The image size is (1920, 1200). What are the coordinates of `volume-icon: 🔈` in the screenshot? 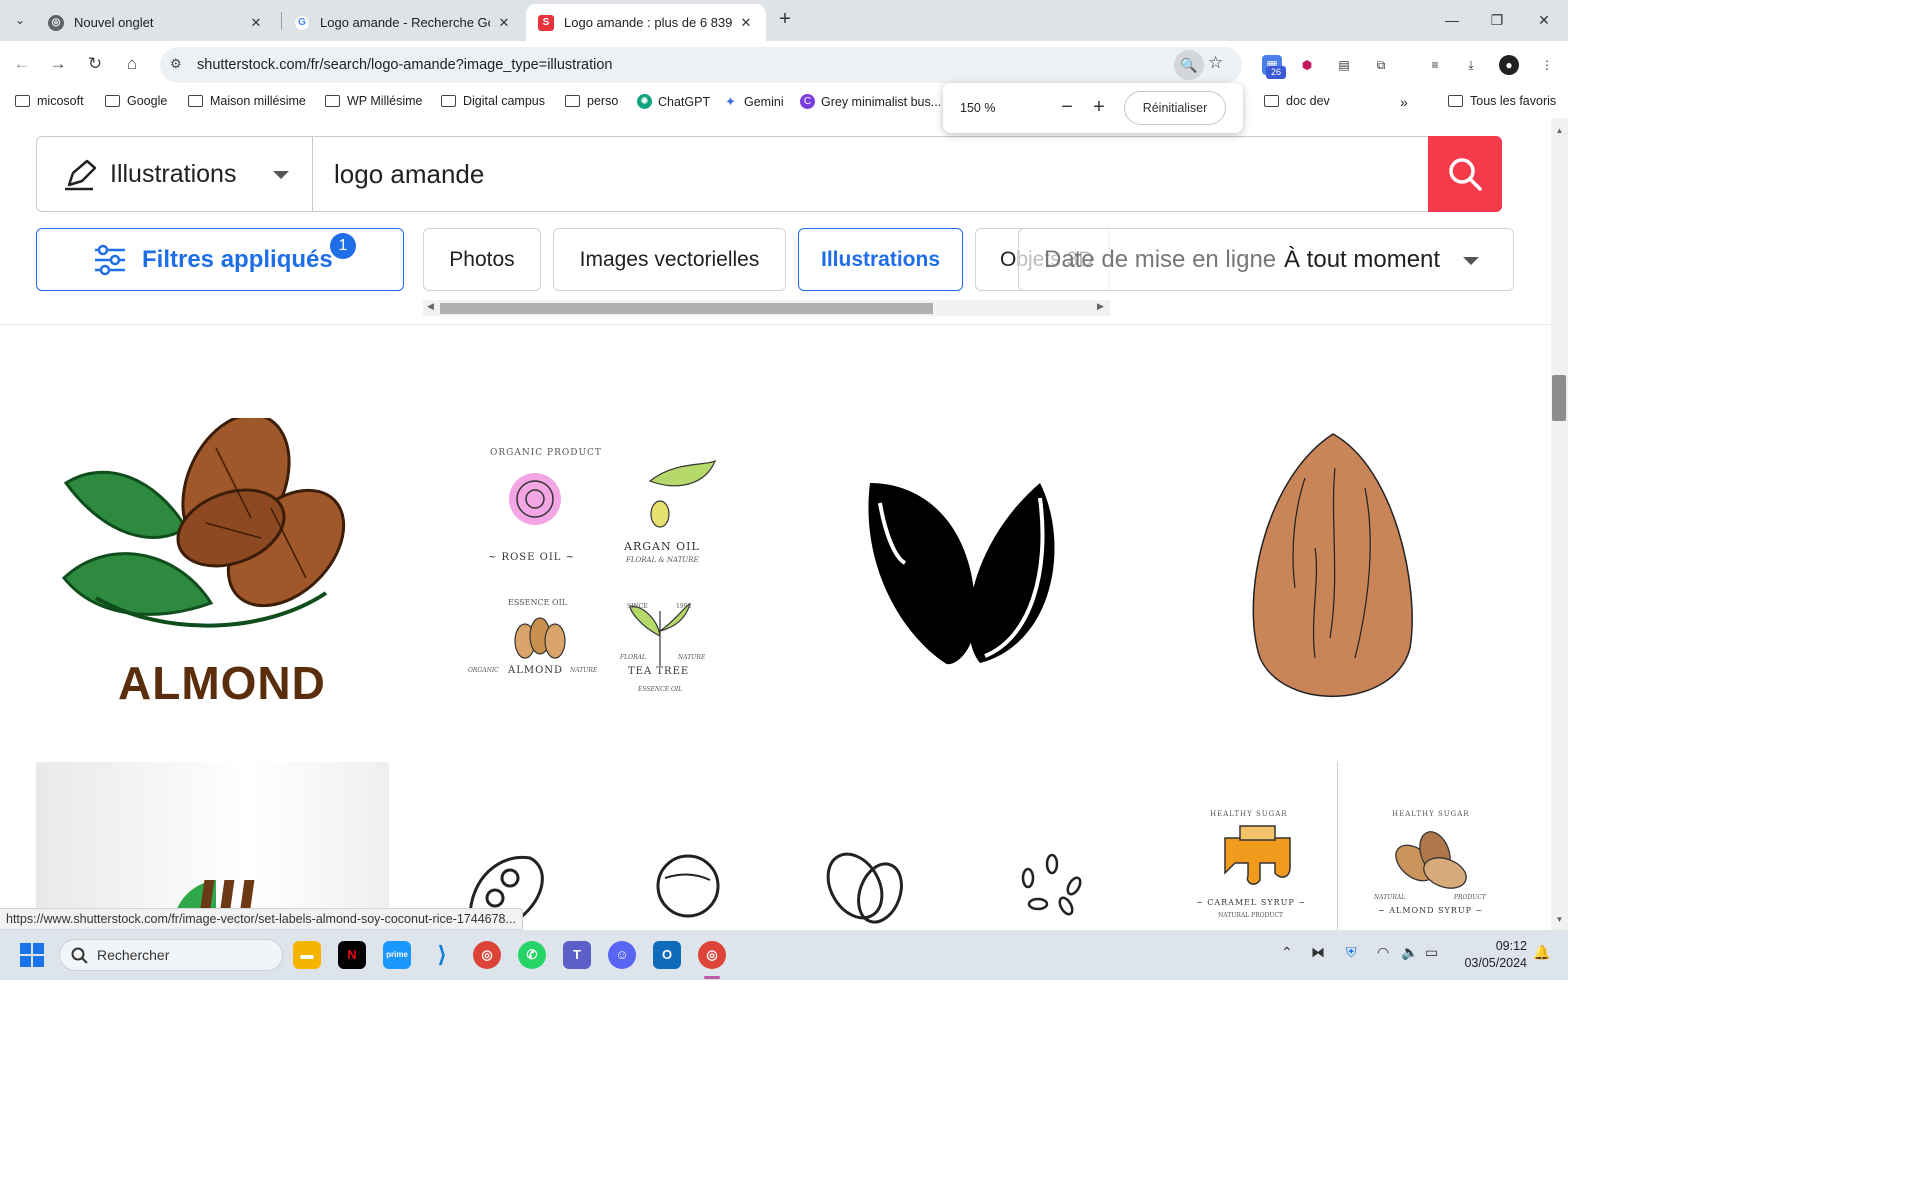 It's located at (1409, 952).